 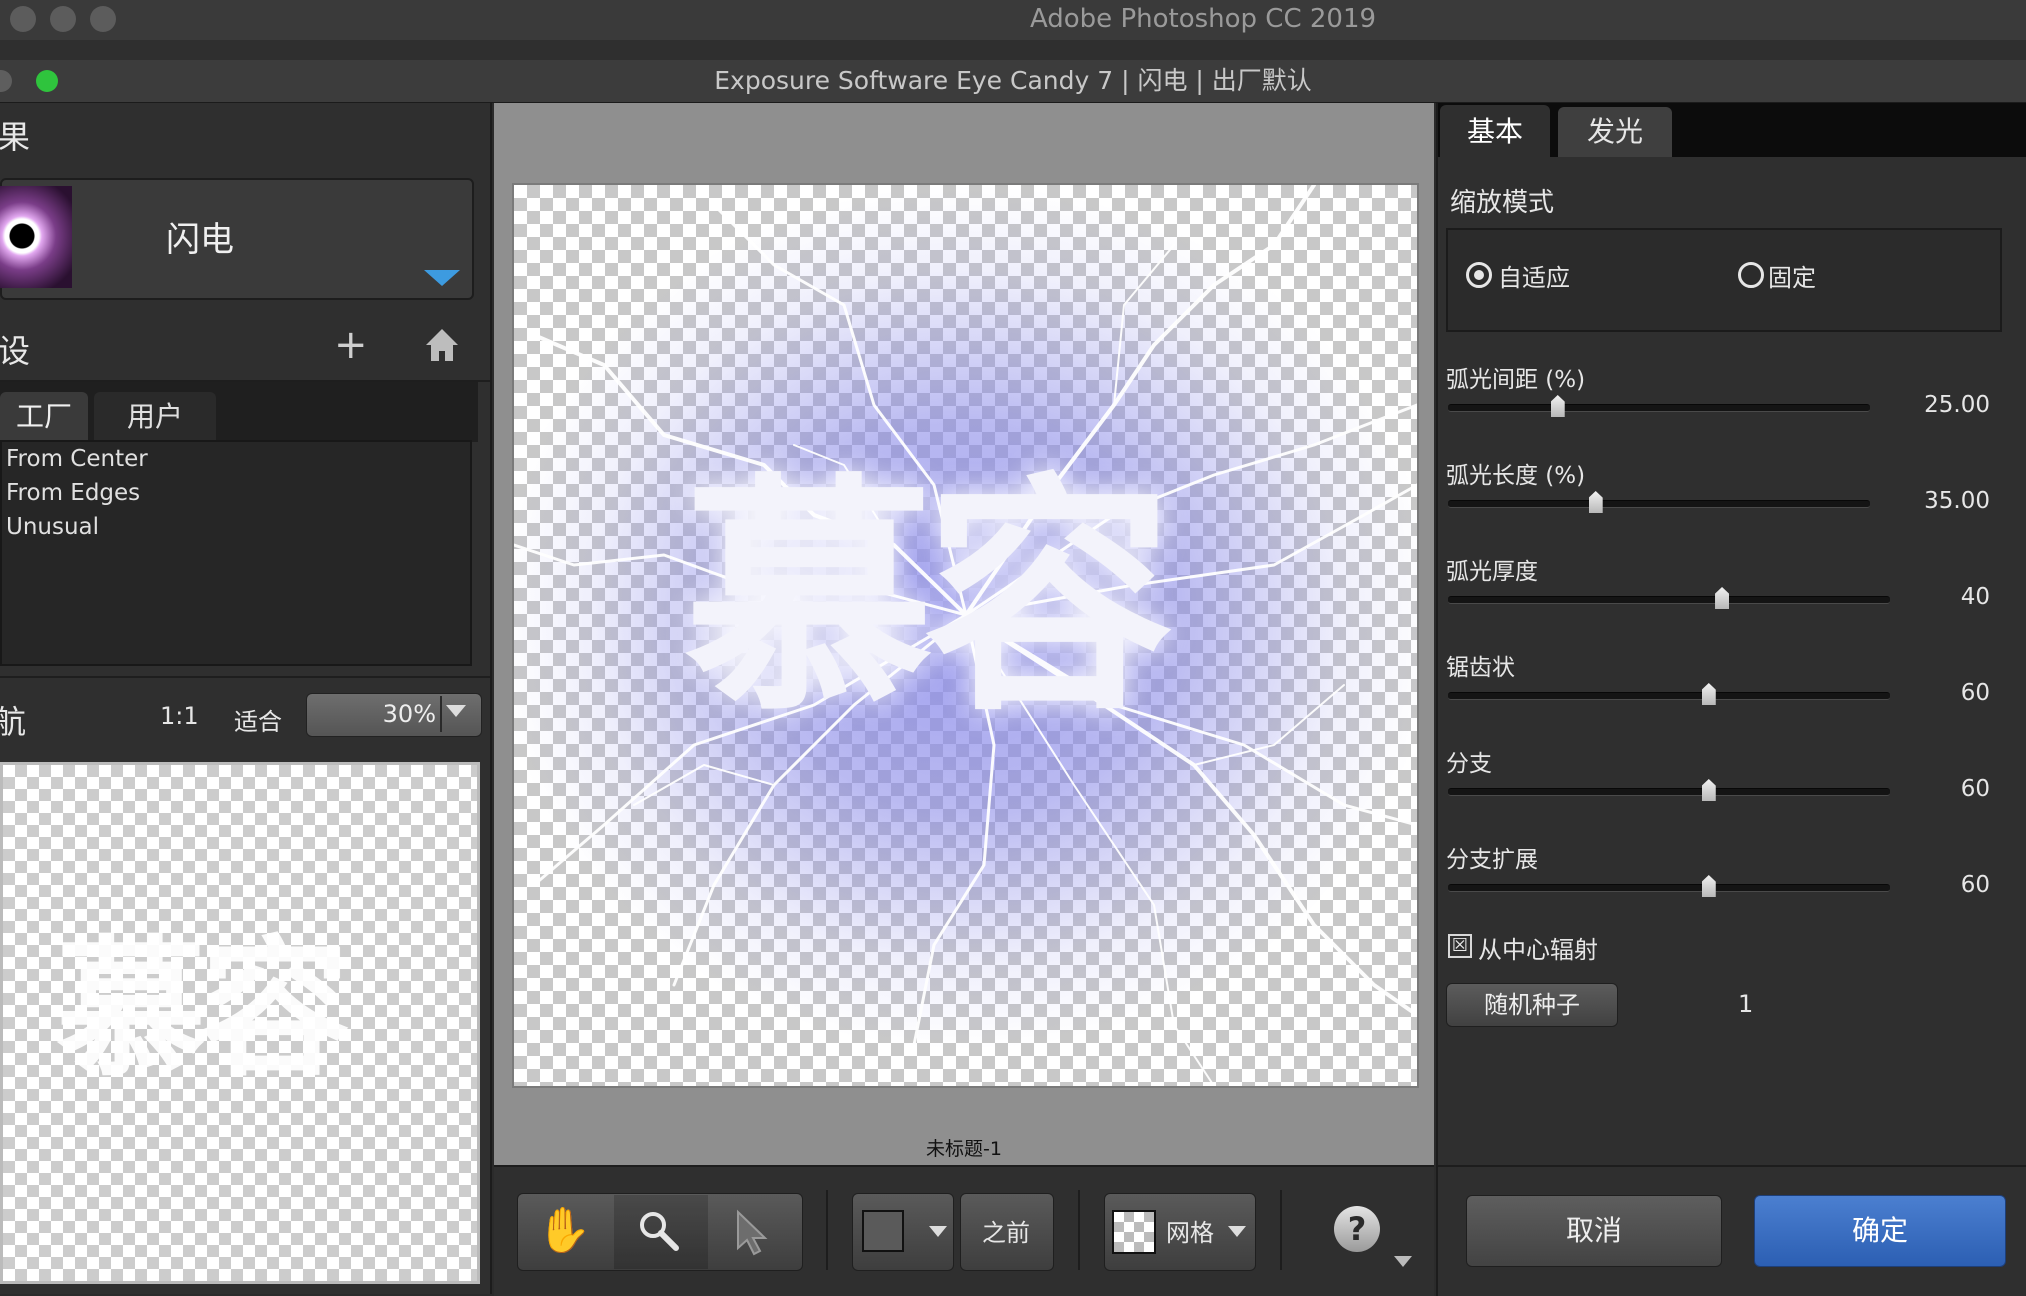 What do you see at coordinates (1534, 278) in the screenshot?
I see `radio-adaptive-label: 自适应` at bounding box center [1534, 278].